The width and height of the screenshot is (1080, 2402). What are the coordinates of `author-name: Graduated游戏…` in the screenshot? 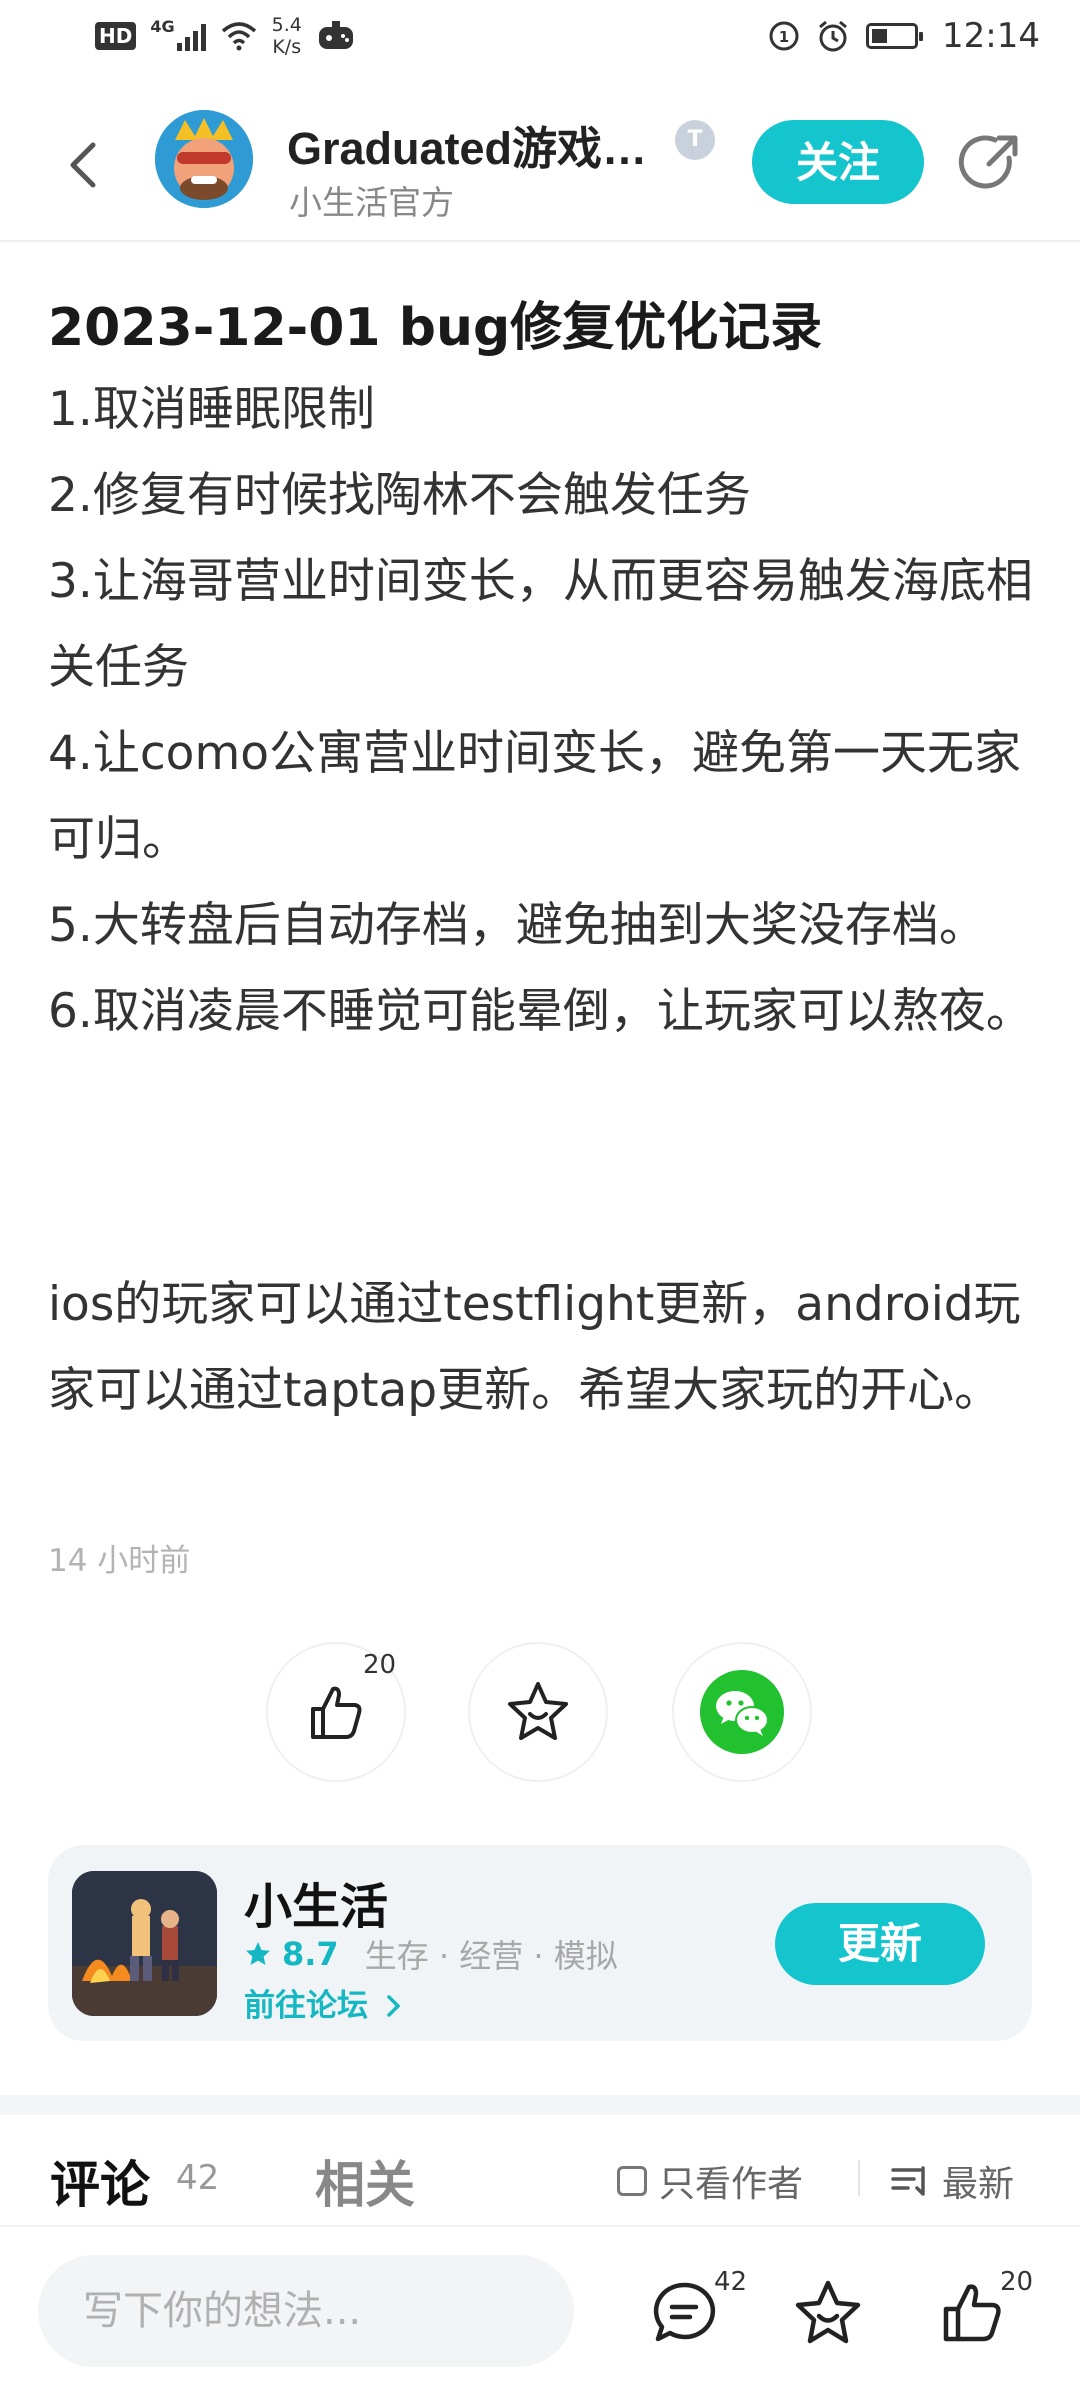 It's located at (467, 144).